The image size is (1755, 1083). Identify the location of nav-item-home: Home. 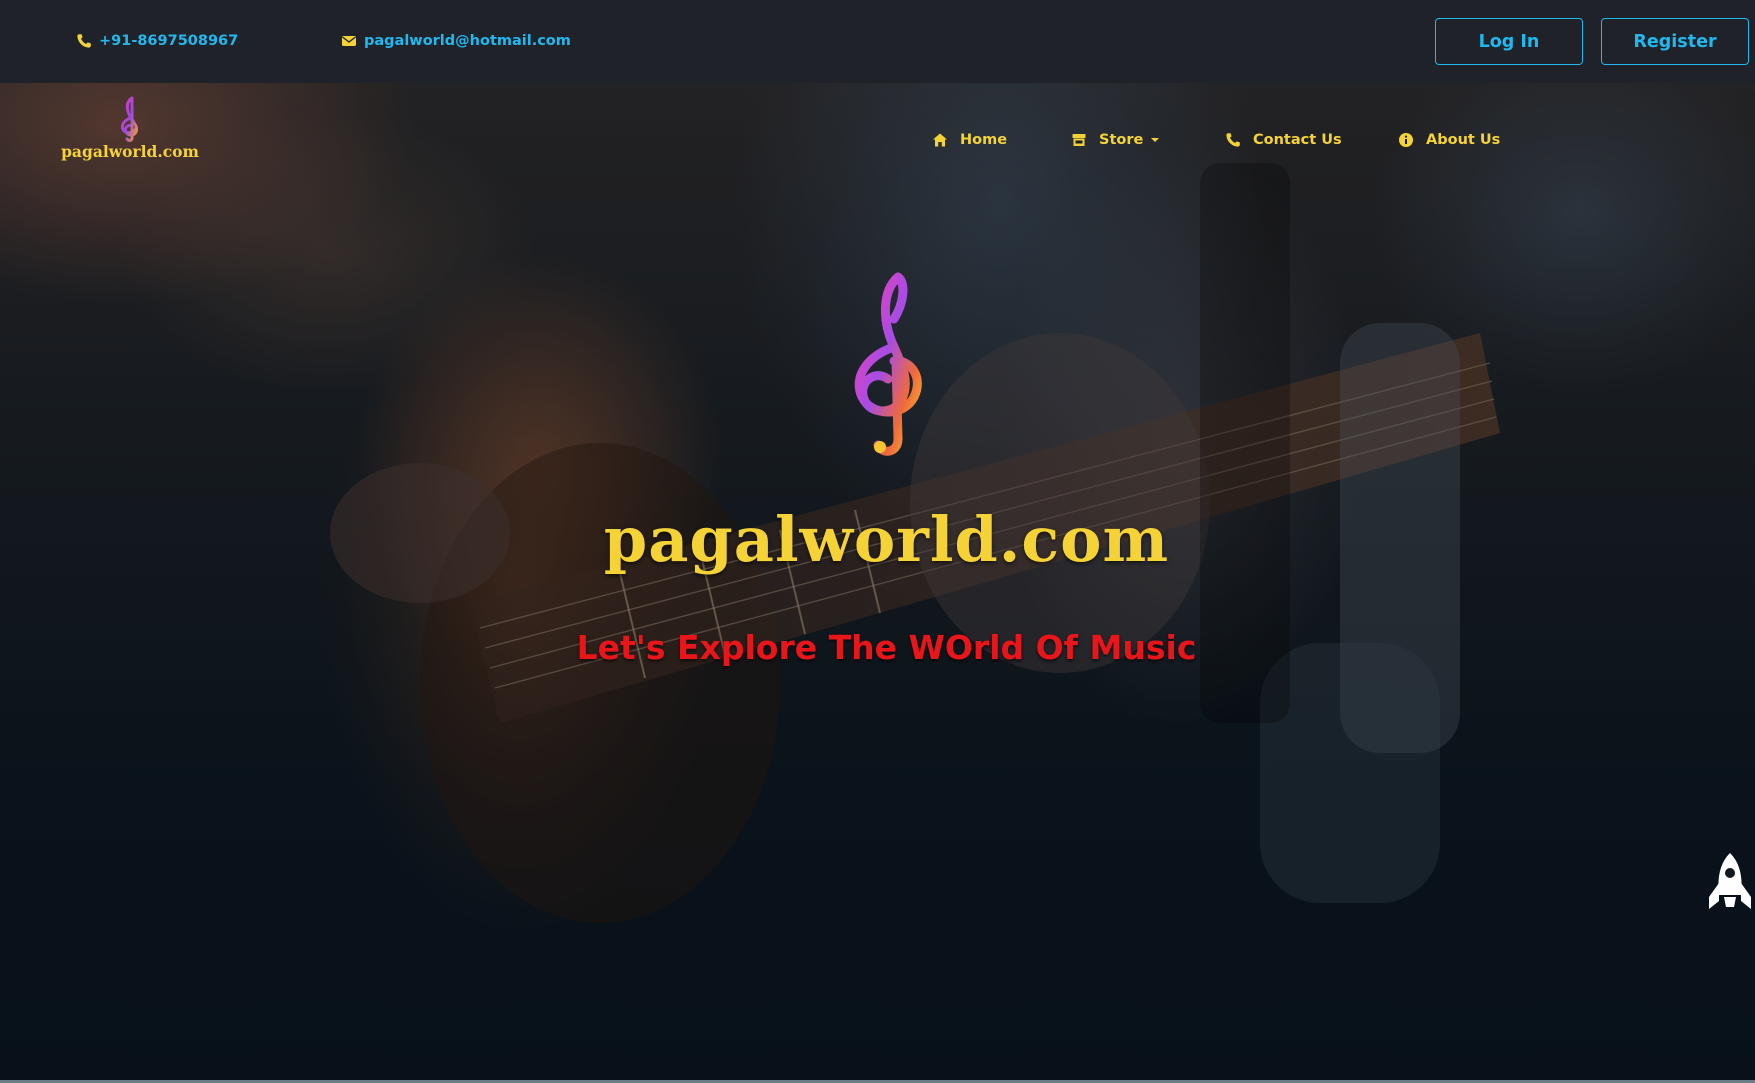
(969, 140).